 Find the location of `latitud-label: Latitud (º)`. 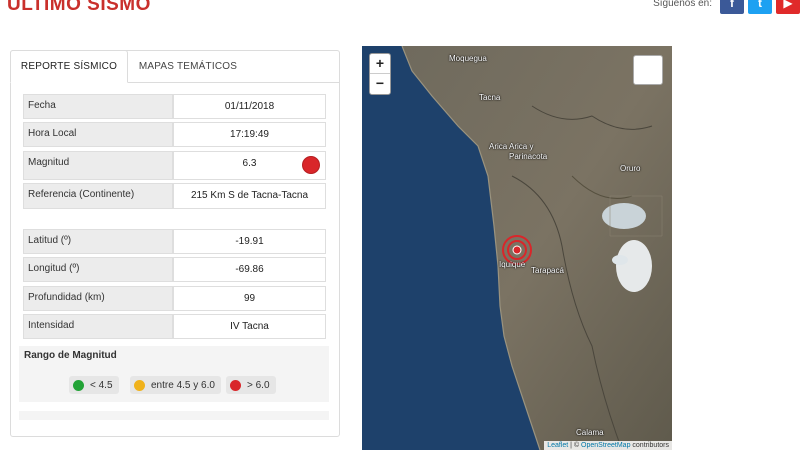

latitud-label: Latitud (º) is located at coordinates (98, 241).